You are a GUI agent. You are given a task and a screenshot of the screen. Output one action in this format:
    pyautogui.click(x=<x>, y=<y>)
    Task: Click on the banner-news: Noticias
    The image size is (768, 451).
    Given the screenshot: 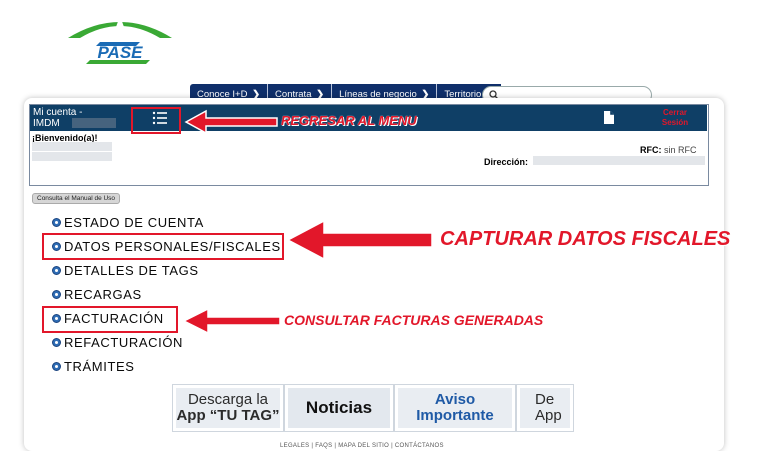 What is the action you would take?
    pyautogui.click(x=339, y=408)
    